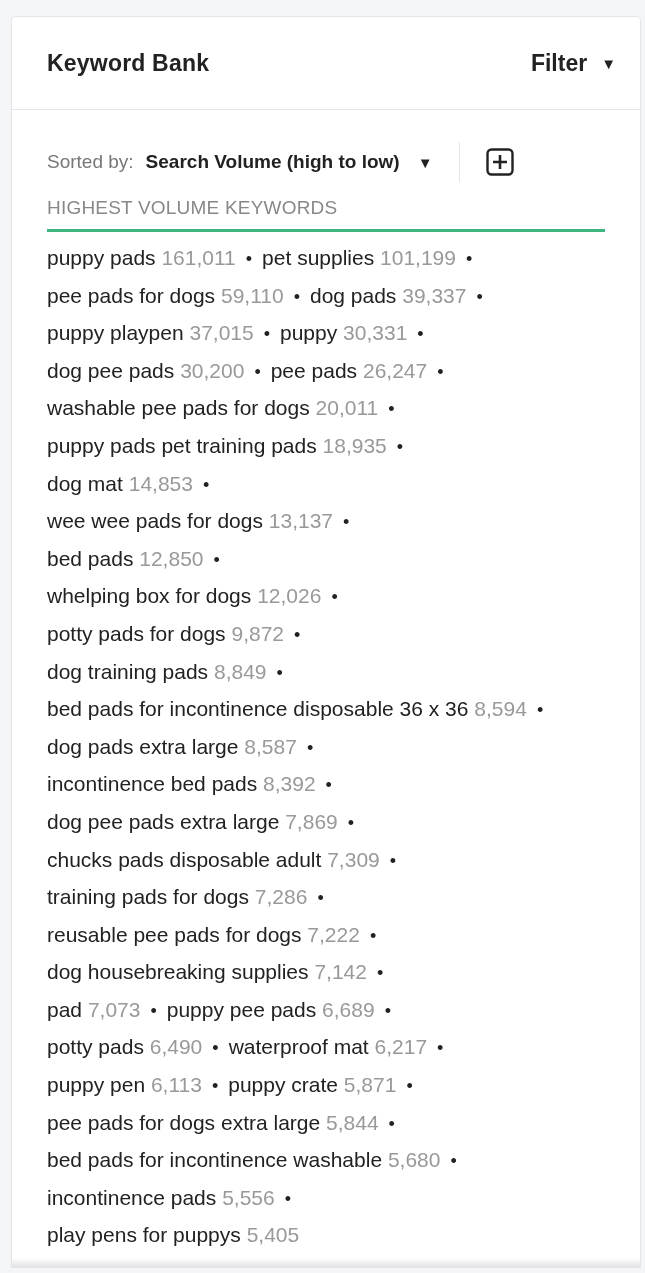 Image resolution: width=645 pixels, height=1273 pixels. What do you see at coordinates (131, 295) in the screenshot?
I see `keyword: pee pads for dogs` at bounding box center [131, 295].